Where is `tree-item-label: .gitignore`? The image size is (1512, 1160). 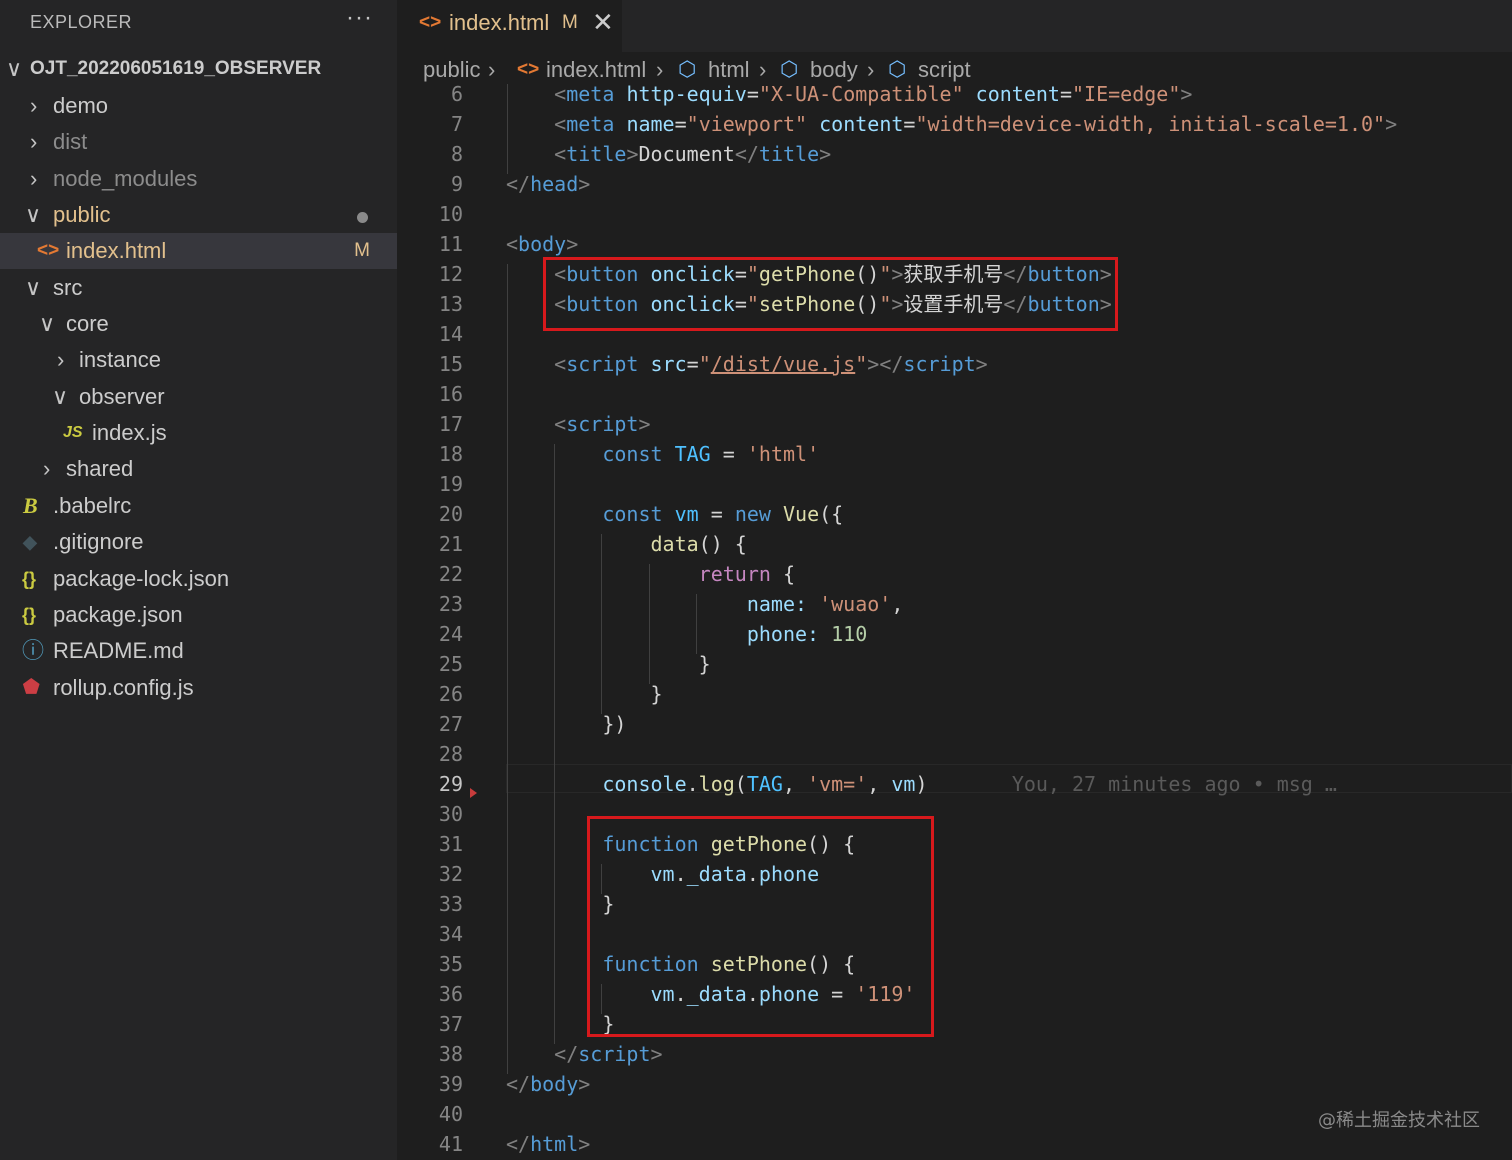
tree-item-label: .gitignore is located at coordinates (98, 541).